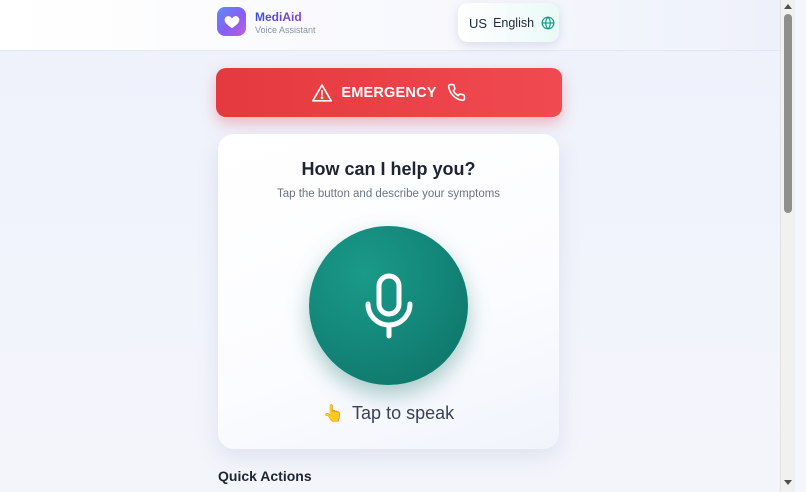 The height and width of the screenshot is (492, 806). I want to click on warning-triangle-icon, so click(322, 92).